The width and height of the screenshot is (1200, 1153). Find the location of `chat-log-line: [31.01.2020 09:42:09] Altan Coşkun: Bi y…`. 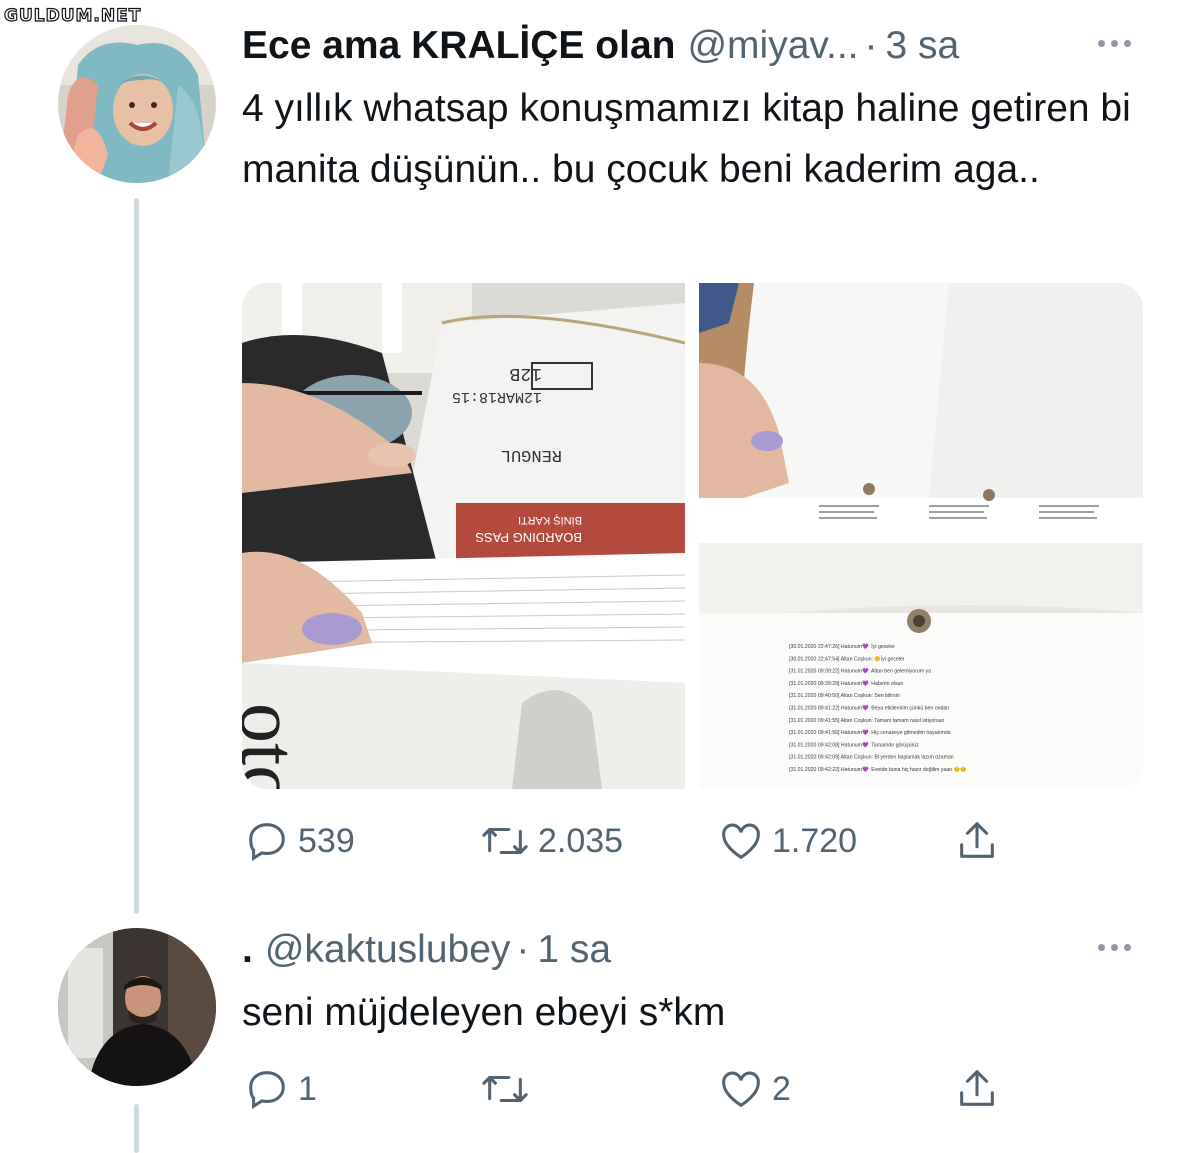

chat-log-line: [31.01.2020 09:42:09] Altan Coşkun: Bi y… is located at coordinates (871, 758).